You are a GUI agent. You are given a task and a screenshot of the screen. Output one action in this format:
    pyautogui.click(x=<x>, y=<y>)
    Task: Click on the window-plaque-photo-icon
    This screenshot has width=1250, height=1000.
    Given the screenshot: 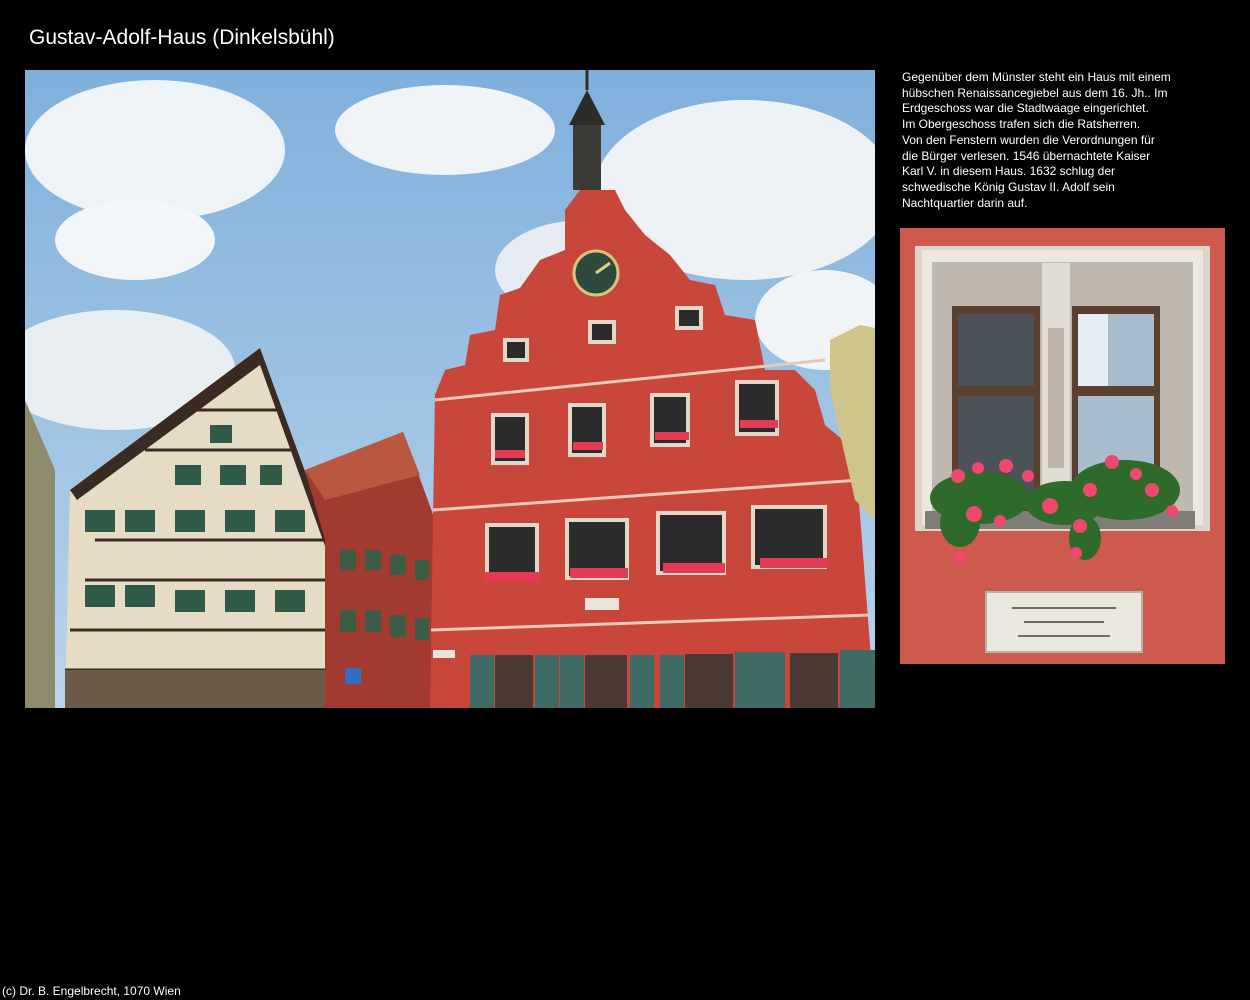 What is the action you would take?
    pyautogui.click(x=1062, y=446)
    